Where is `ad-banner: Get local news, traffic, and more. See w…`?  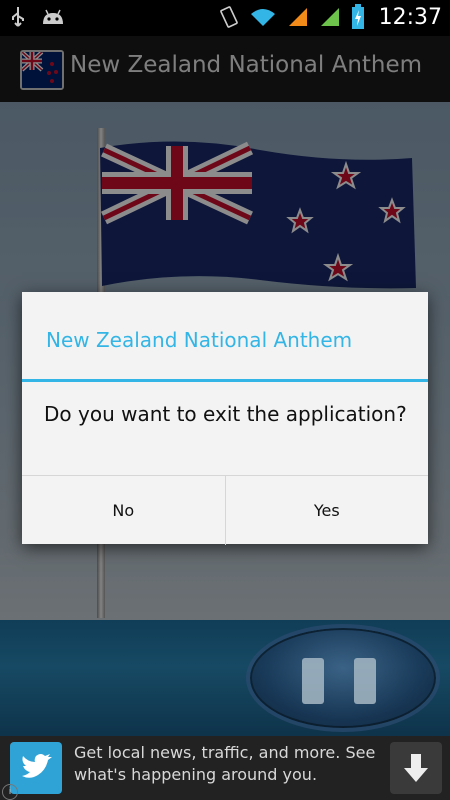
ad-banner: Get local news, traffic, and more. See w… is located at coordinates (225, 768).